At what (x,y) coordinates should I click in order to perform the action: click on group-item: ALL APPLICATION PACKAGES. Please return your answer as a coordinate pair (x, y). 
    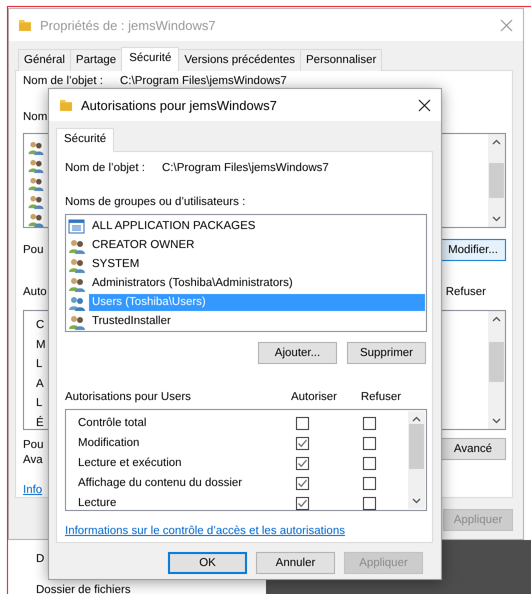
    Looking at the image, I should click on (257, 226).